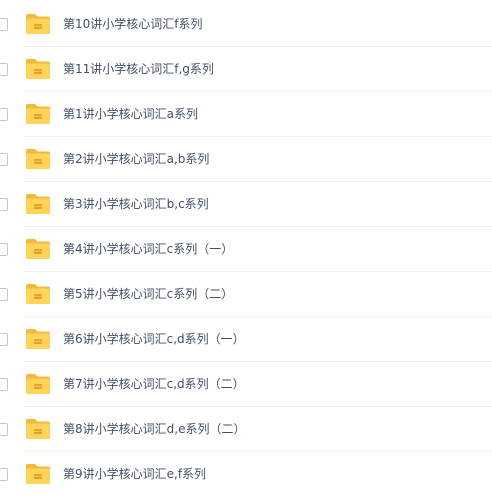 The height and width of the screenshot is (498, 492). Describe the element at coordinates (154, 384) in the screenshot. I see `folder-name: 第7讲小学核心词汇c,d系列（二）` at that location.